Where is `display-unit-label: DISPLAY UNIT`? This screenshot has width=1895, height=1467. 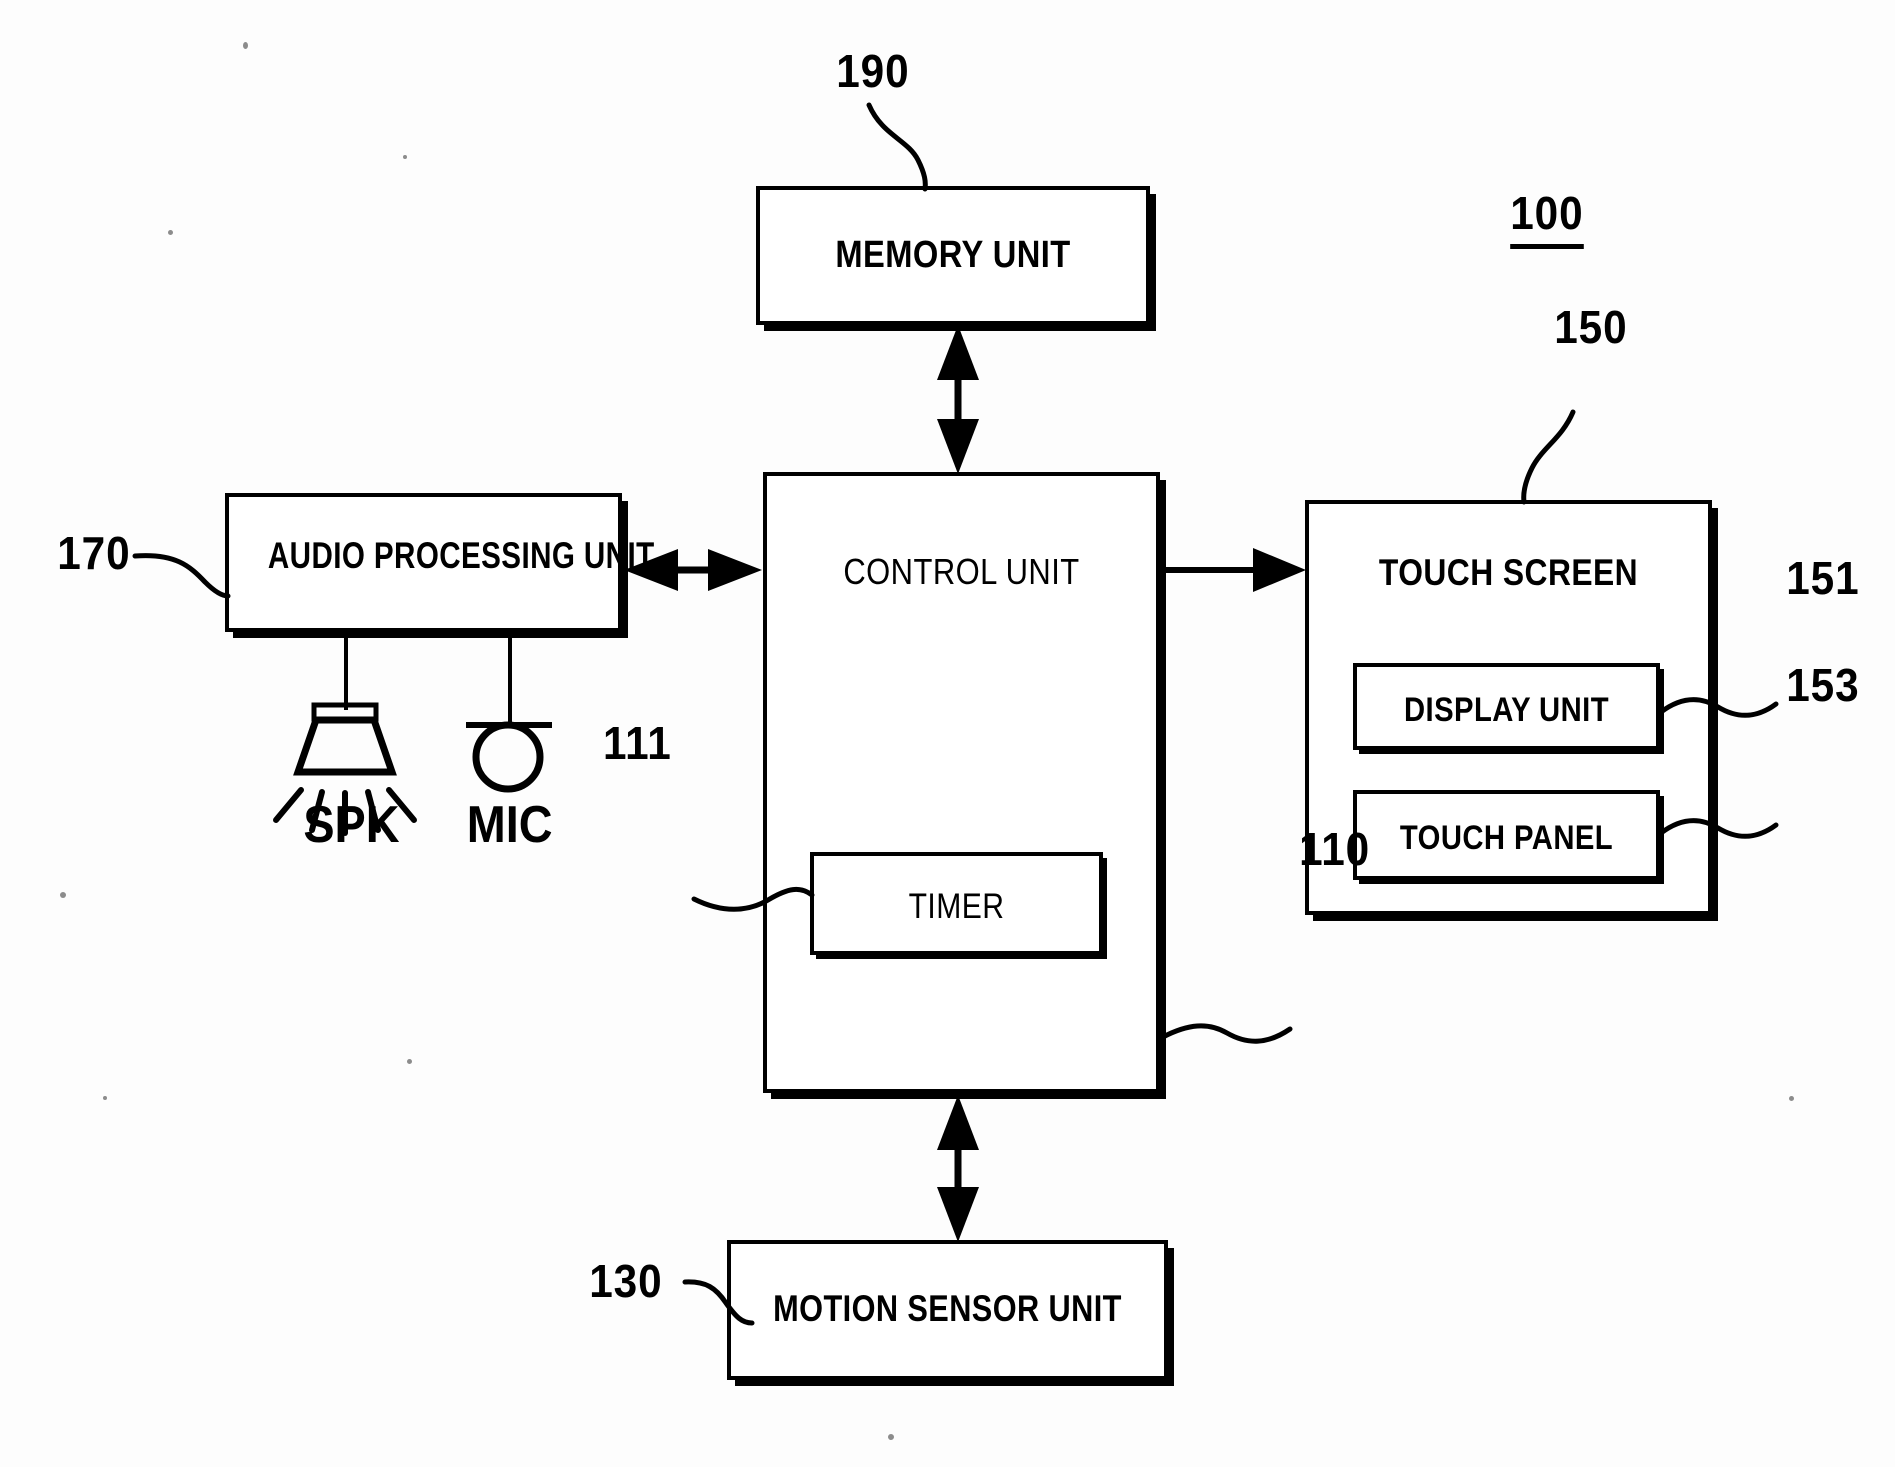
display-unit-label: DISPLAY UNIT is located at coordinates (1506, 710).